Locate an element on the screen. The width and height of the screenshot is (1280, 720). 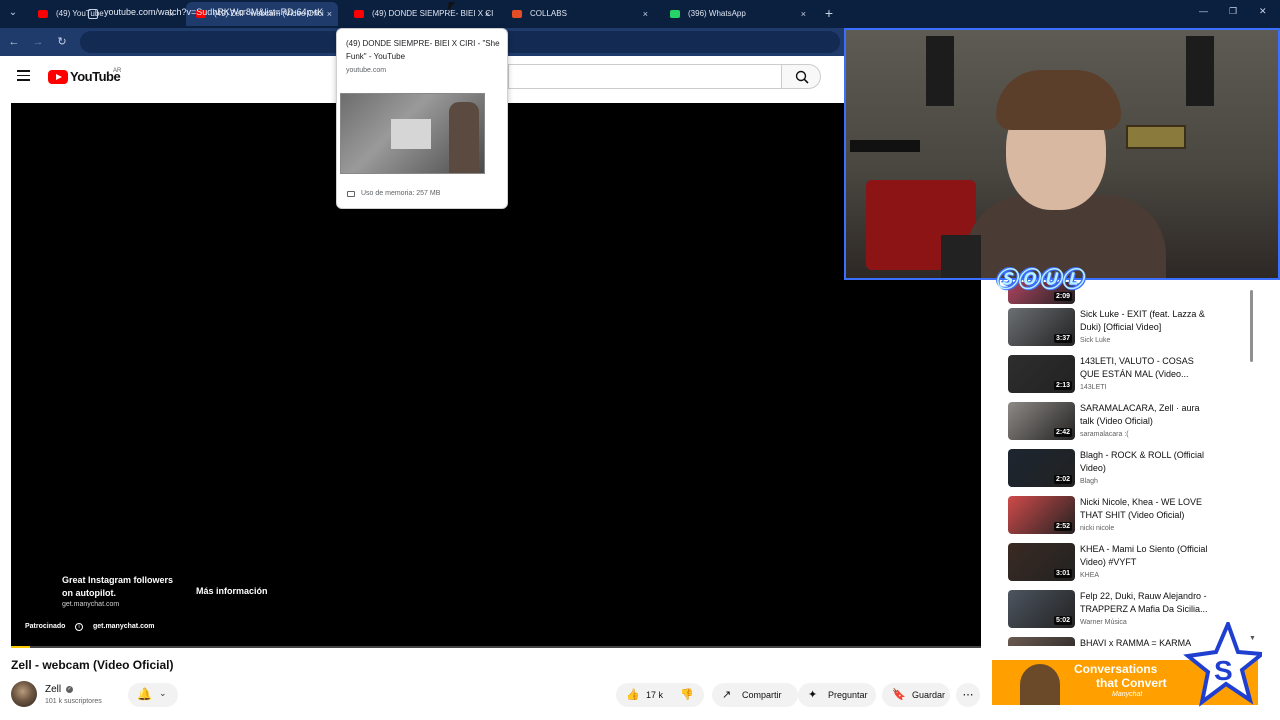
ad-more-info-button: Más información is located at coordinates (232, 591).